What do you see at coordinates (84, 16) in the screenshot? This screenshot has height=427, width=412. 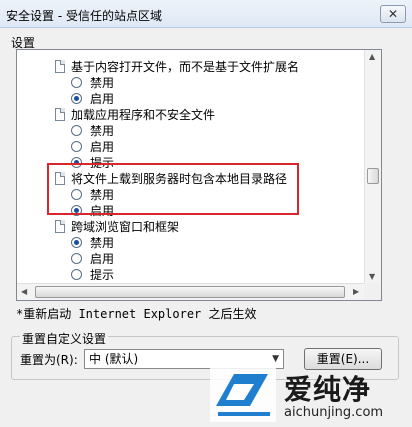 I see `window-title: 安全设置 - 受信任的站点区域` at bounding box center [84, 16].